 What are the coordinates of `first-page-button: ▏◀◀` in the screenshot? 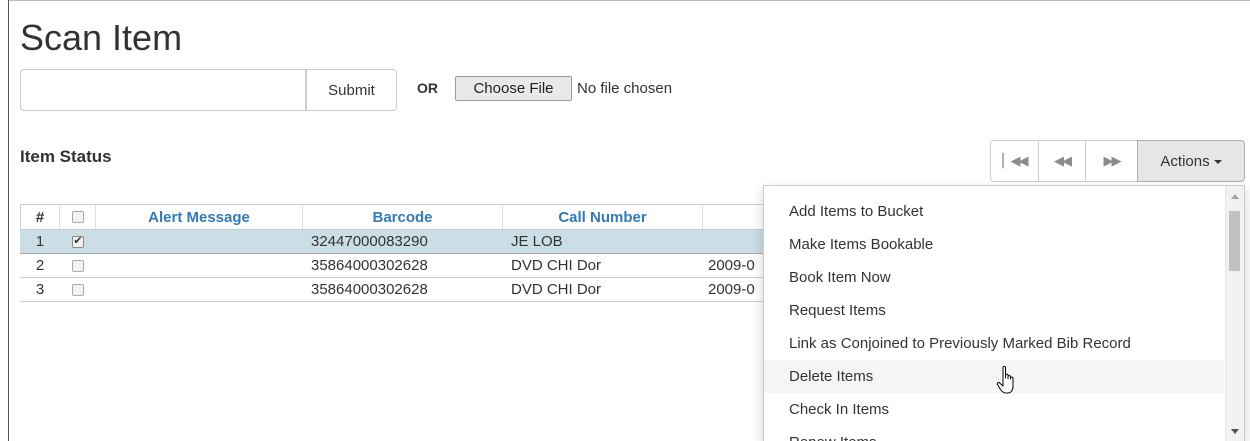 It's located at (1014, 161).